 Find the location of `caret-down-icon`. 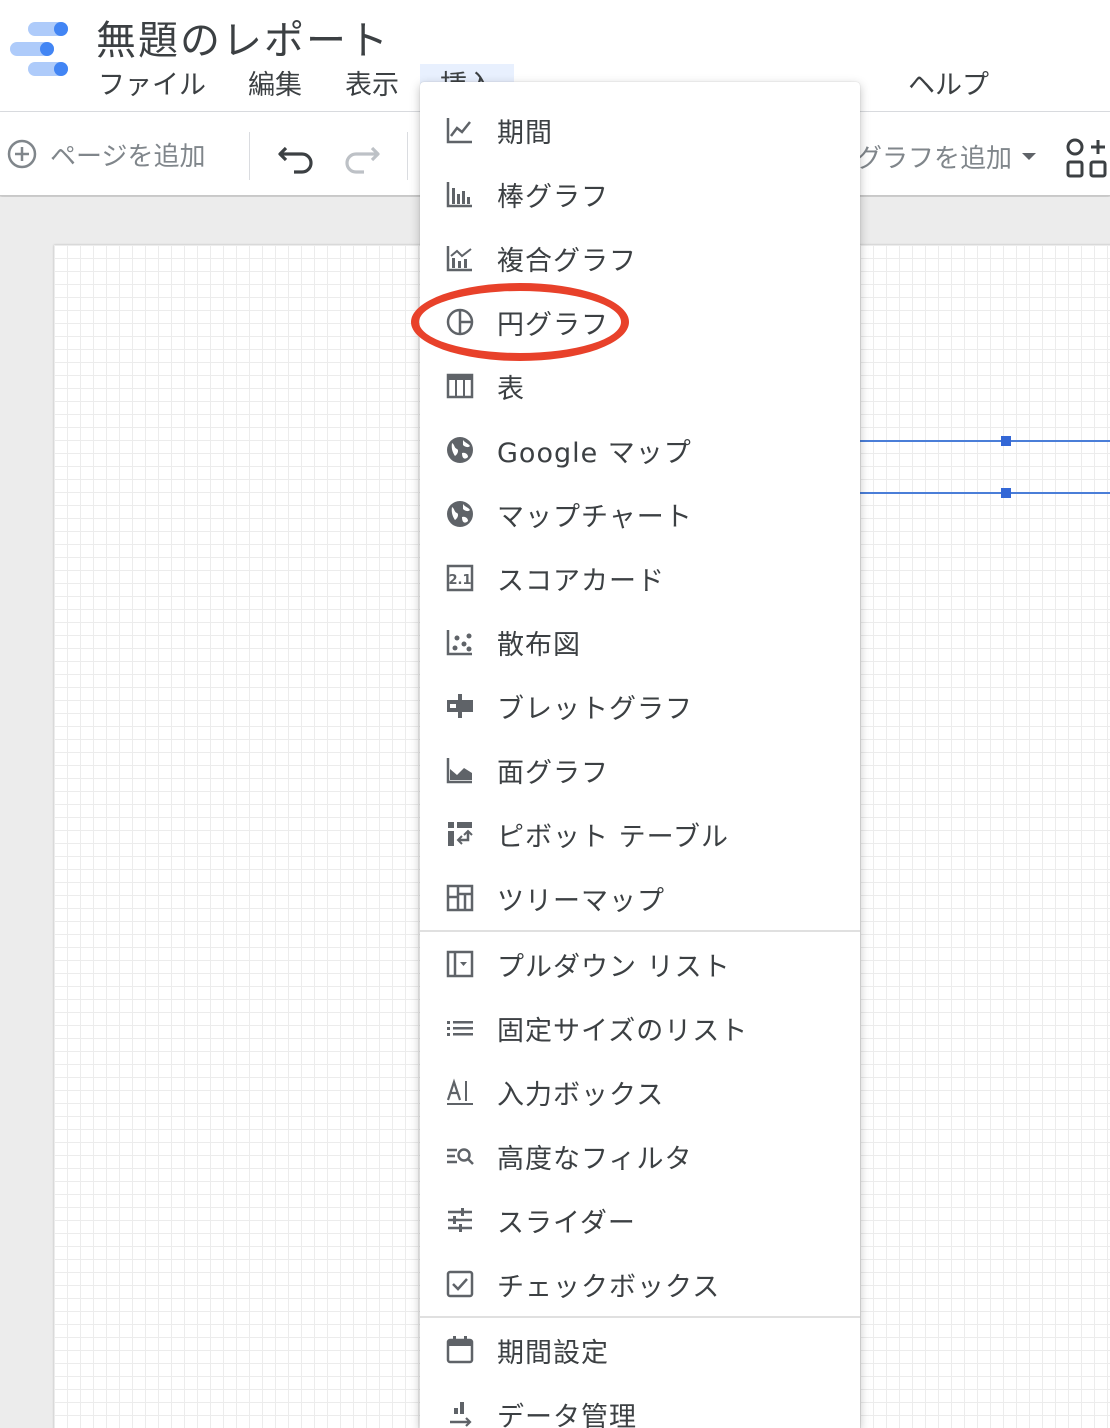

caret-down-icon is located at coordinates (1029, 156).